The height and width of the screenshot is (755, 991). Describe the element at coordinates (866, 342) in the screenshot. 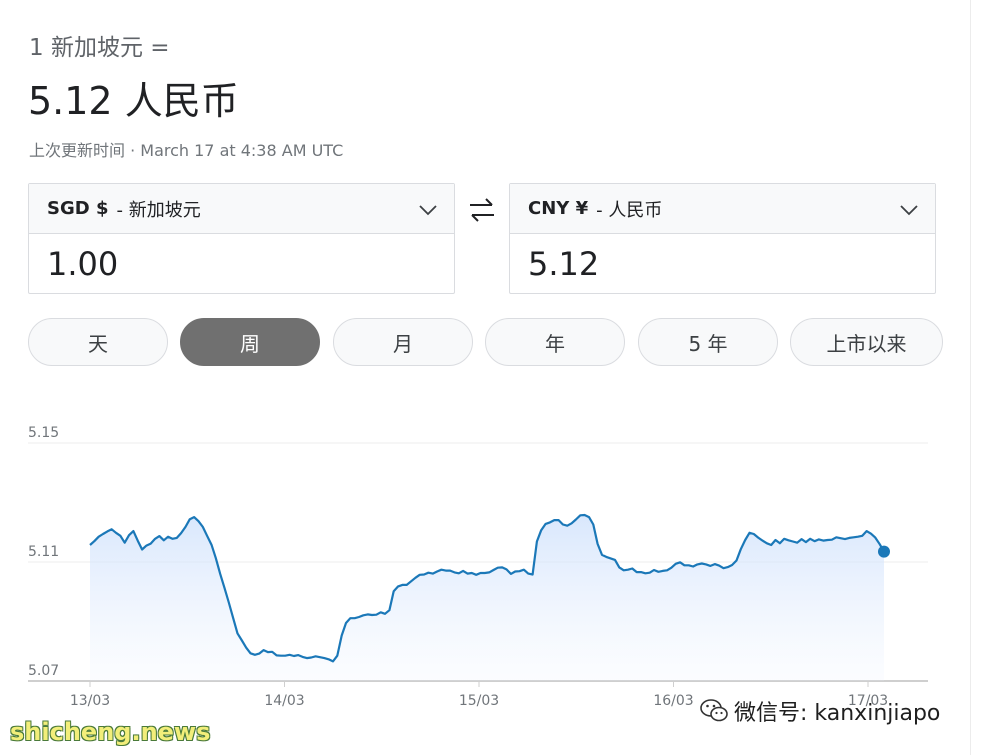

I see `range-max-button: 上市以来` at that location.